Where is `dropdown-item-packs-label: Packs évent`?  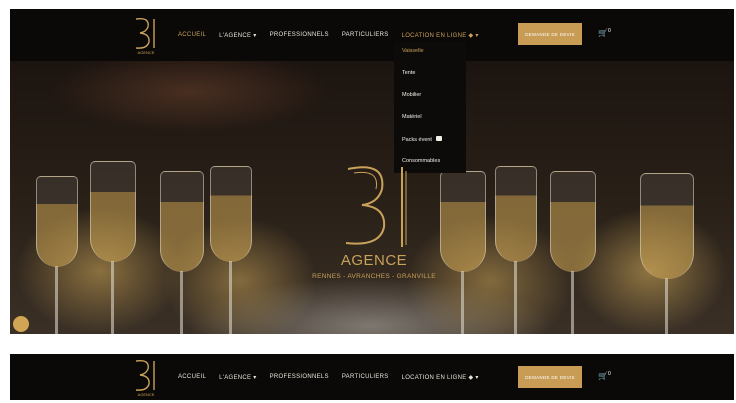 dropdown-item-packs-label: Packs évent is located at coordinates (417, 140).